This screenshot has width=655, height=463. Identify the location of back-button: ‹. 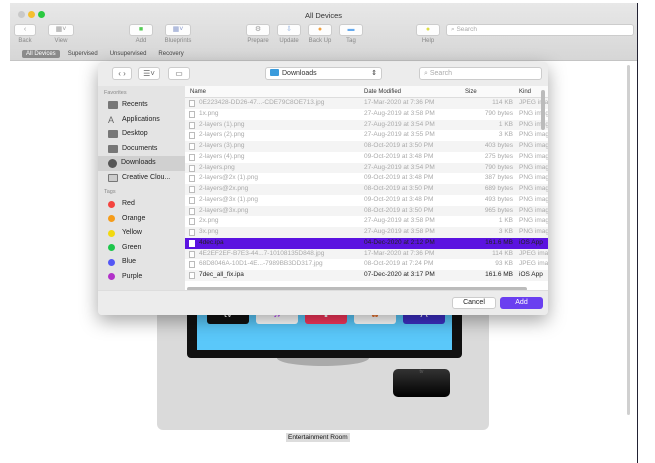
(25, 30).